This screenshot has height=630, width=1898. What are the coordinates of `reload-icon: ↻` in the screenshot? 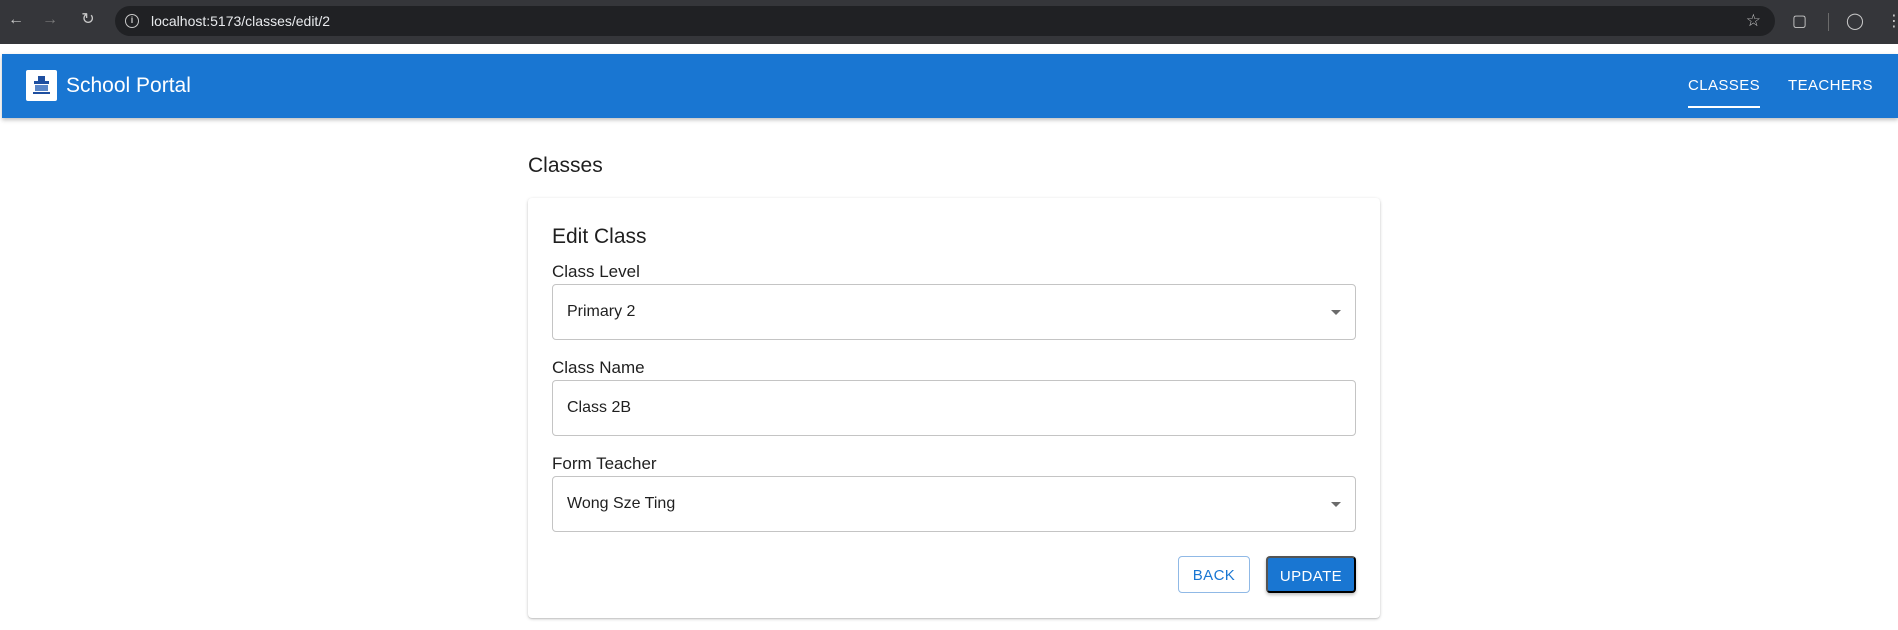 It's located at (88, 20).